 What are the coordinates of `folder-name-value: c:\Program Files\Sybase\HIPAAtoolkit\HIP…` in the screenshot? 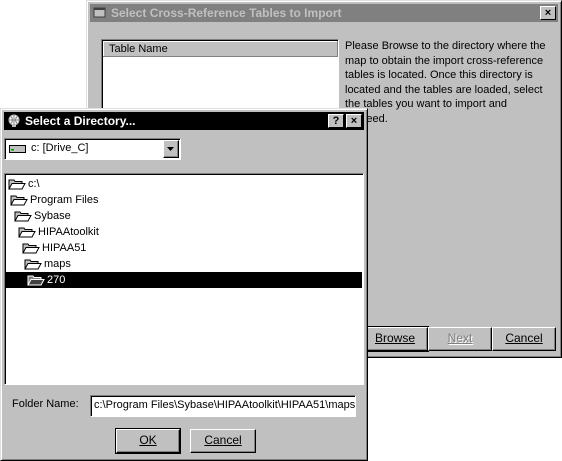 It's located at (225, 405).